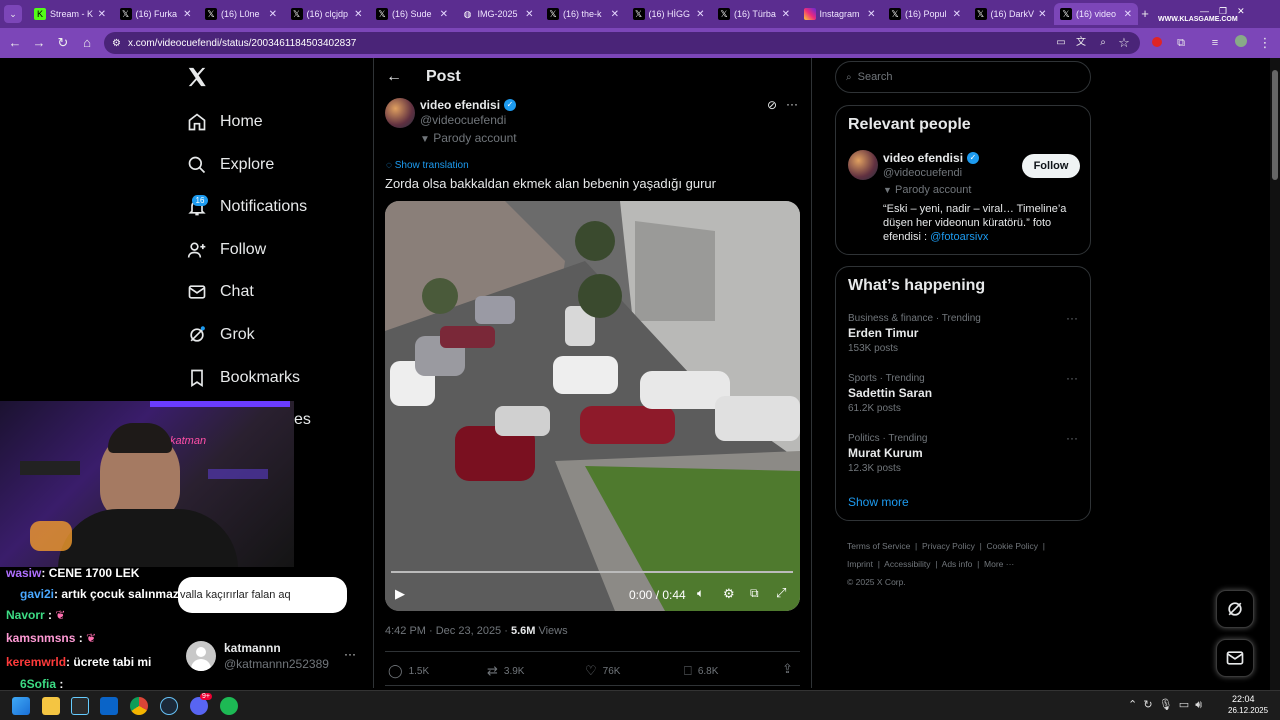  What do you see at coordinates (327, 14) in the screenshot?
I see `browser-tab: 𝕏 (16) clçjdp ✕` at bounding box center [327, 14].